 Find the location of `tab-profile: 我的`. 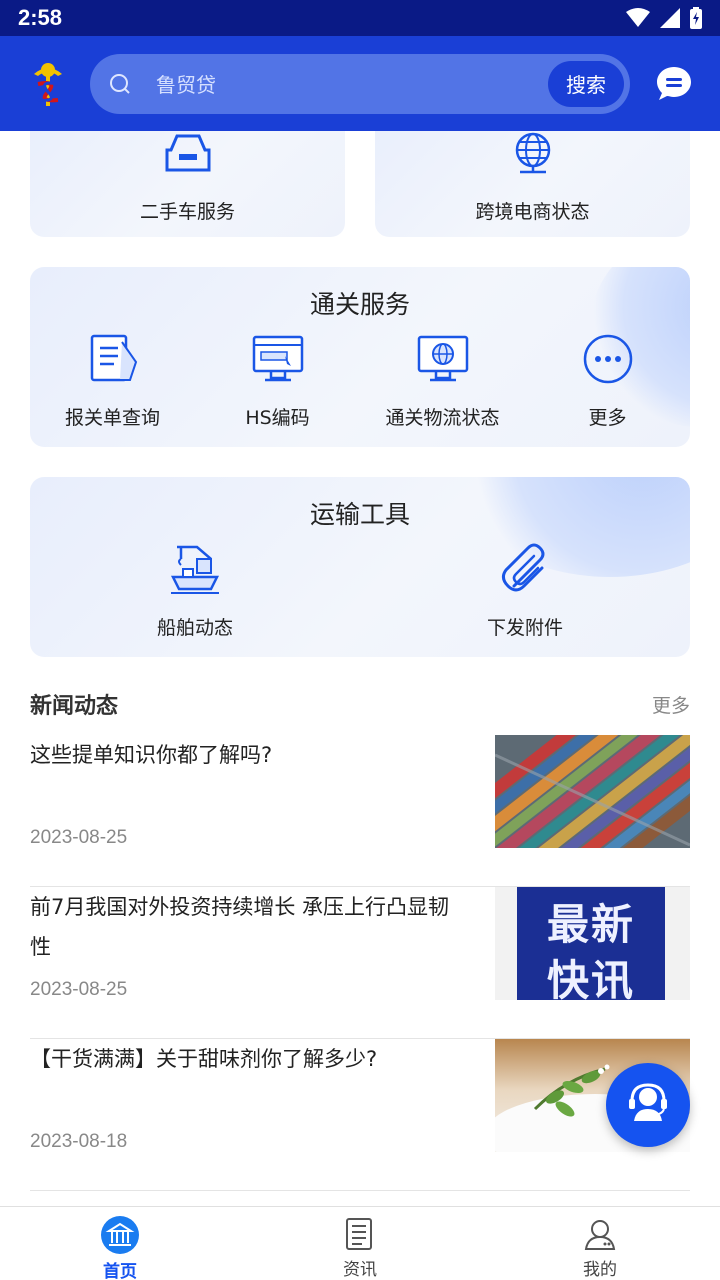

tab-profile: 我的 is located at coordinates (600, 1243).